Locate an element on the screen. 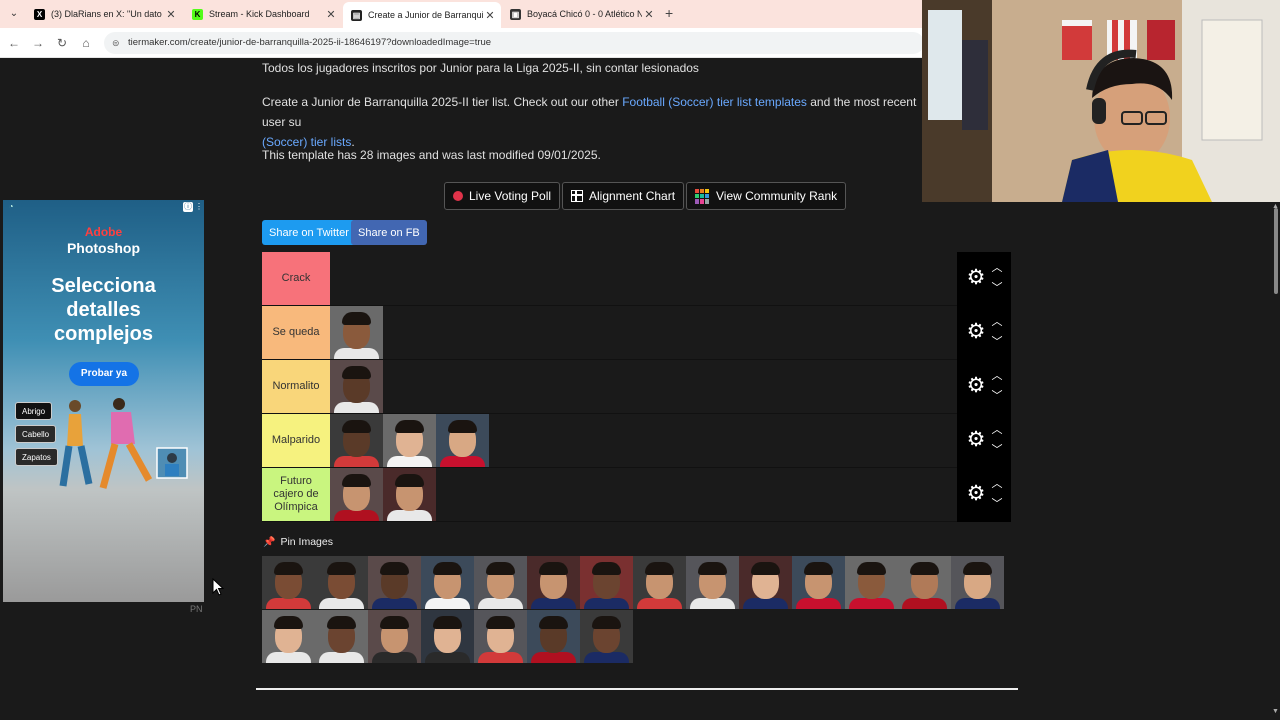 The image size is (1280, 720). forward-icon: → is located at coordinates (38, 43).